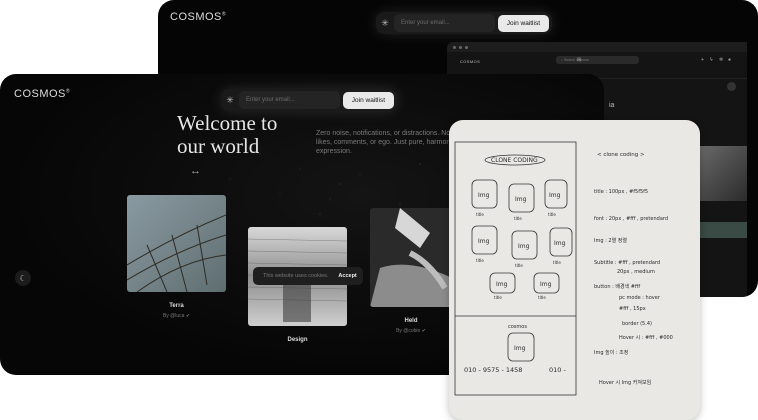  What do you see at coordinates (470, 61) in the screenshot?
I see `app-logo: COSMOS` at bounding box center [470, 61].